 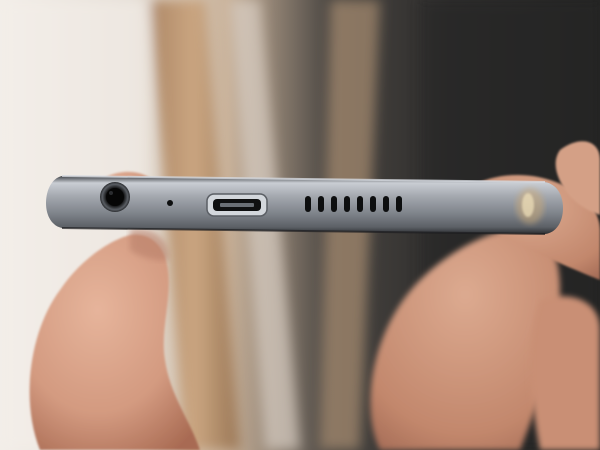 What do you see at coordinates (237, 205) in the screenshot?
I see `micro-usb-port` at bounding box center [237, 205].